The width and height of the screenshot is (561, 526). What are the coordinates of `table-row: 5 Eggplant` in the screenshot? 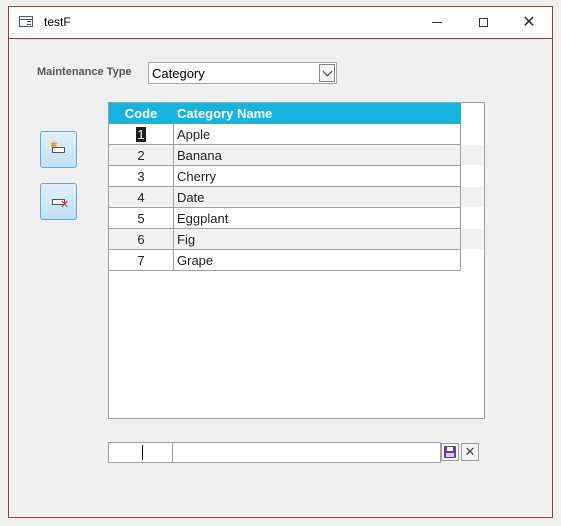 It's located at (285, 218).